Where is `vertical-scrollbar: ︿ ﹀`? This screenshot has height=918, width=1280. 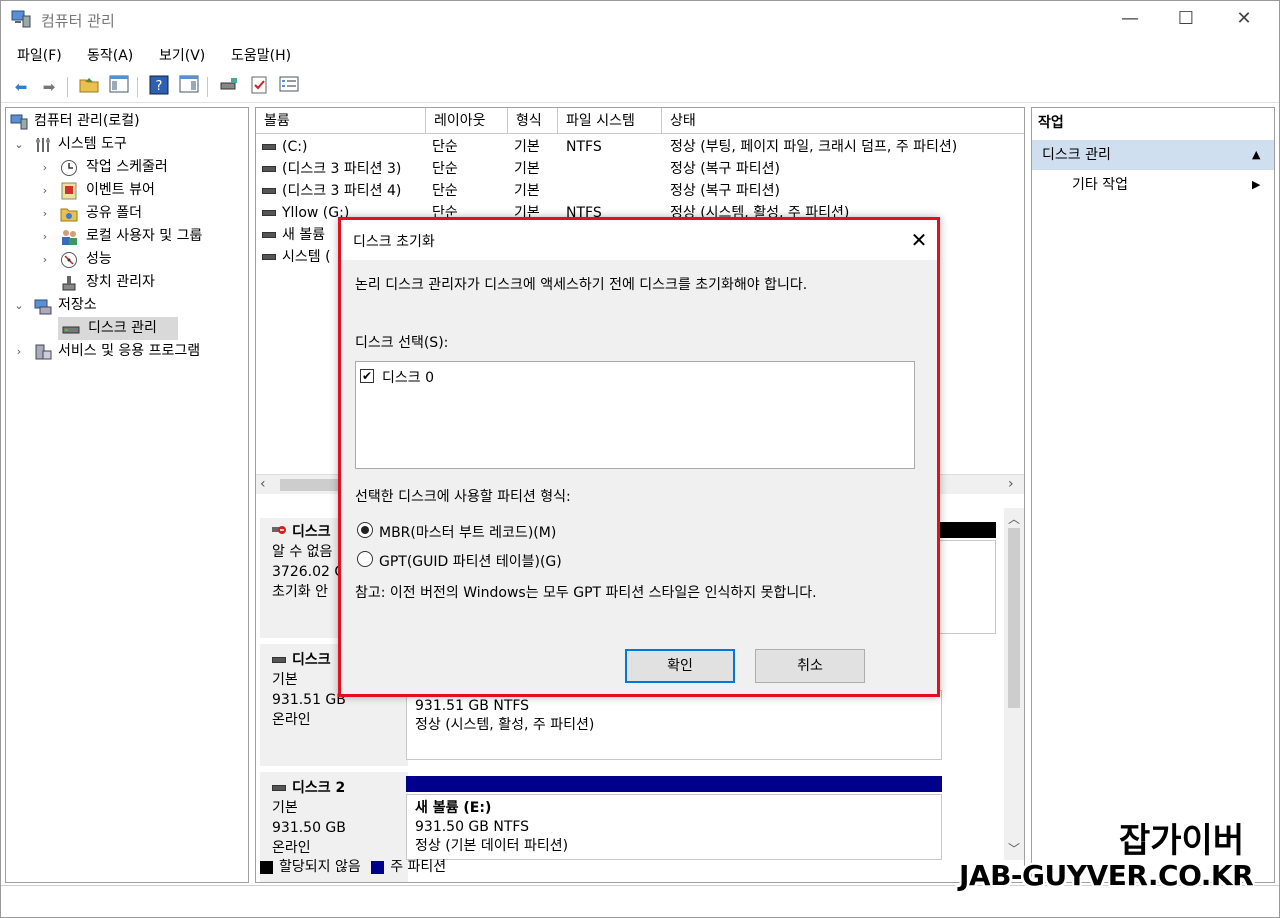
vertical-scrollbar: ︿ ﹀ is located at coordinates (1014, 684).